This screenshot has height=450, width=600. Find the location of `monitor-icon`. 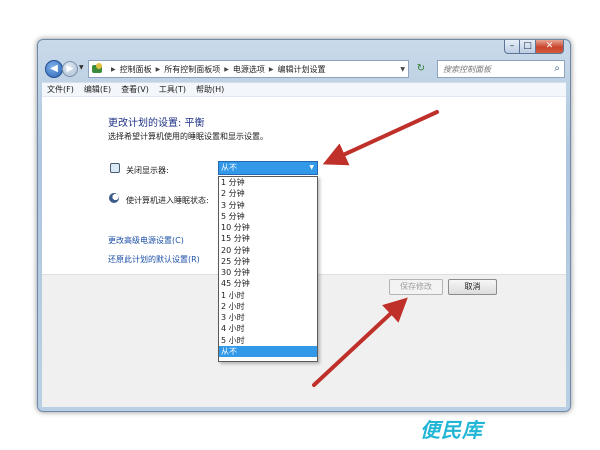

monitor-icon is located at coordinates (115, 168).